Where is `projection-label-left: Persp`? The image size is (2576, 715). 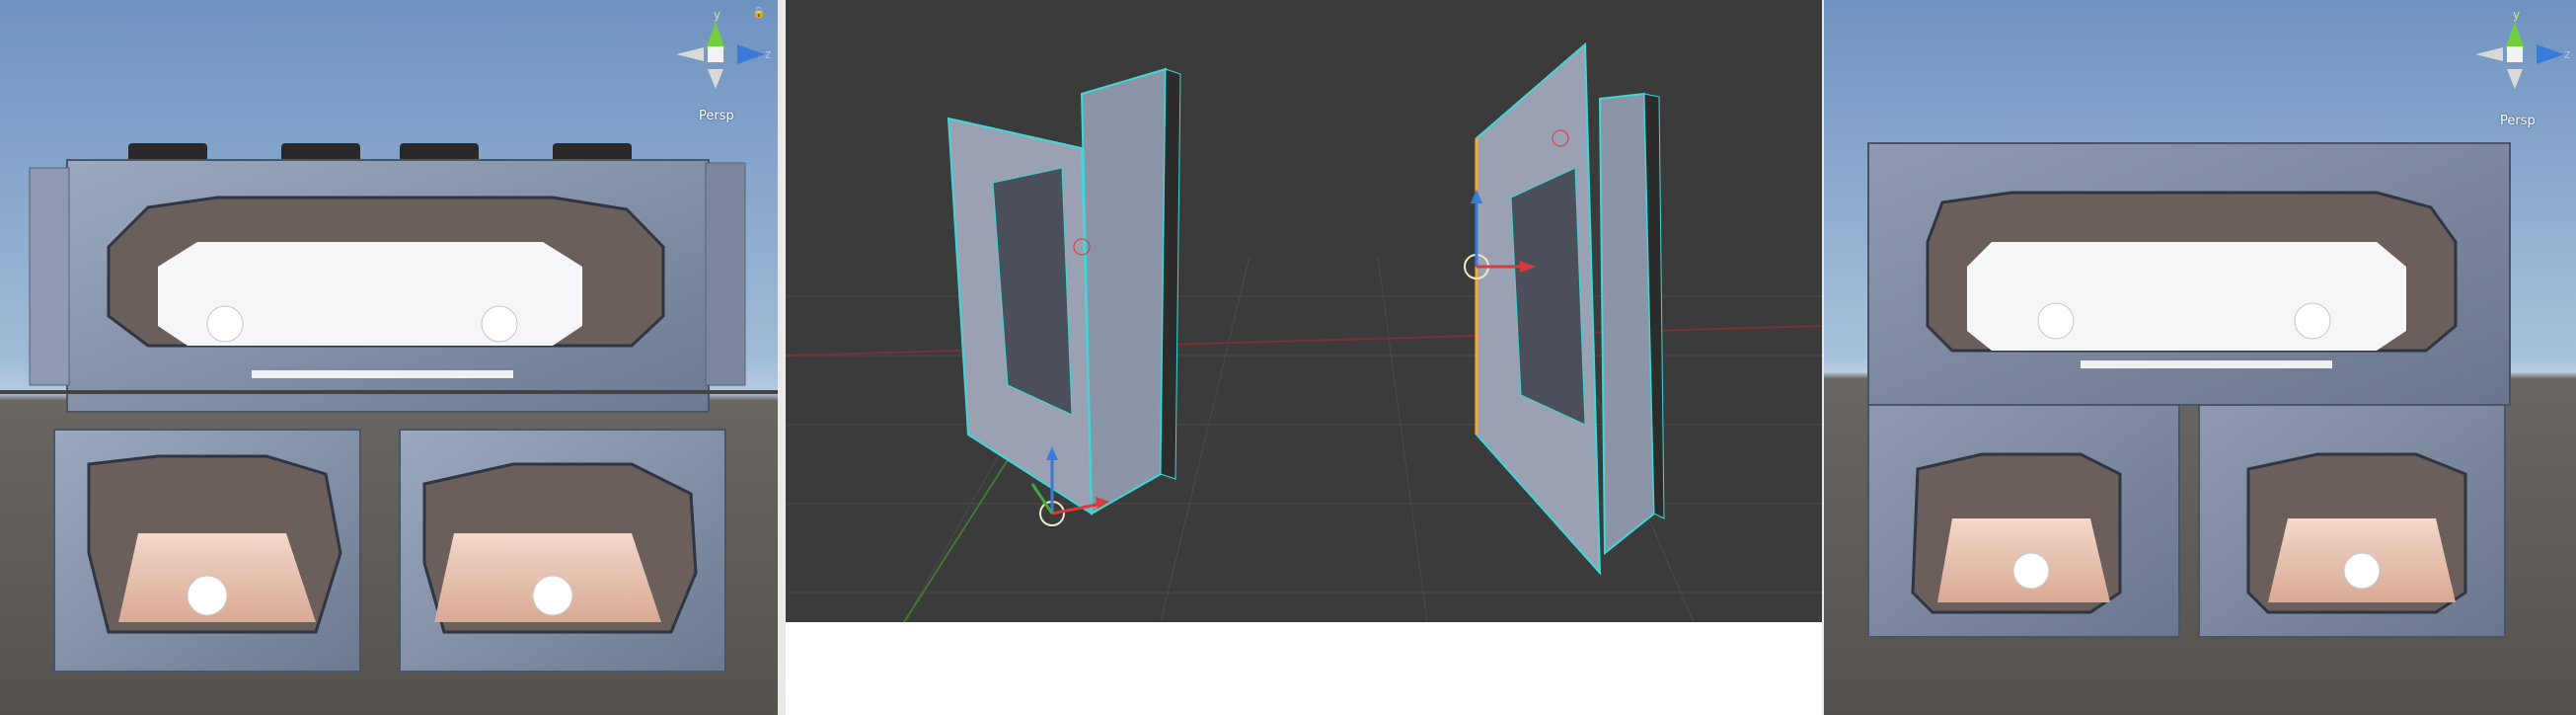 projection-label-left: Persp is located at coordinates (716, 116).